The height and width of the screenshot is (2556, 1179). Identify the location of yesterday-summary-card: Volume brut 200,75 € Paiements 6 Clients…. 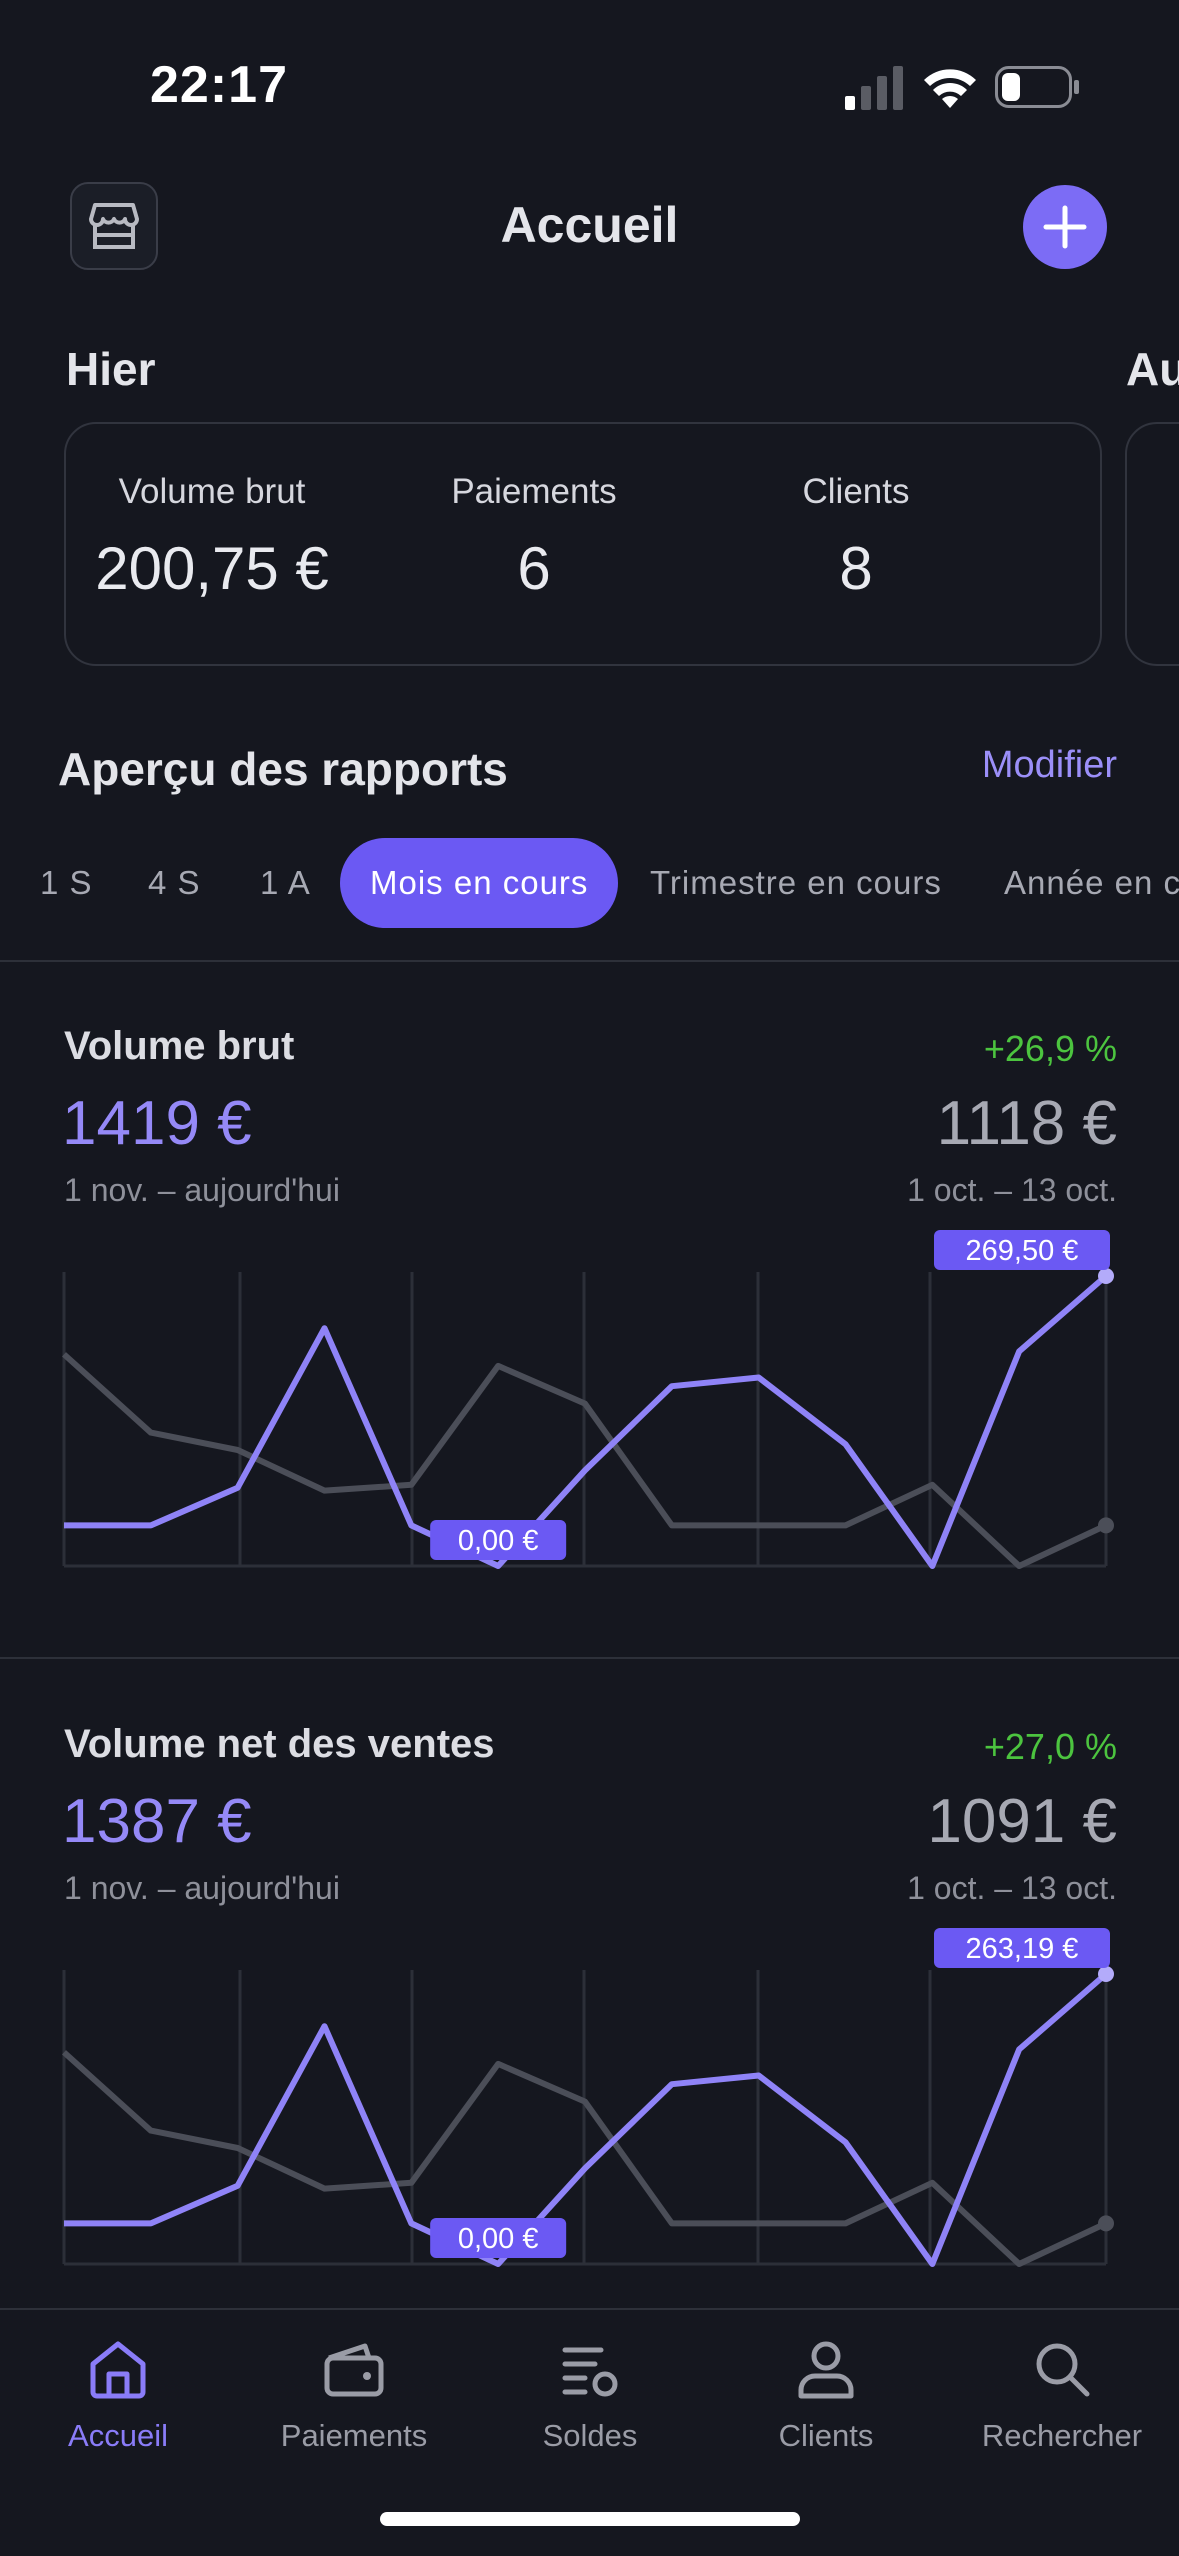
(583, 544).